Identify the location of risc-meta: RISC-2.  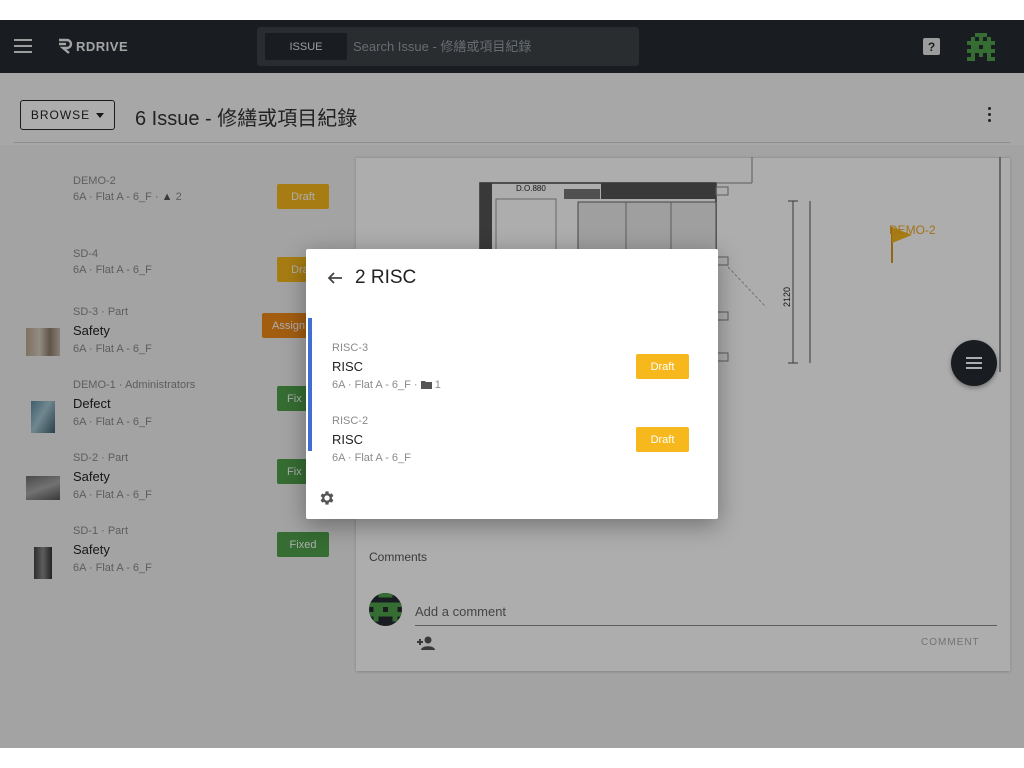
(350, 421).